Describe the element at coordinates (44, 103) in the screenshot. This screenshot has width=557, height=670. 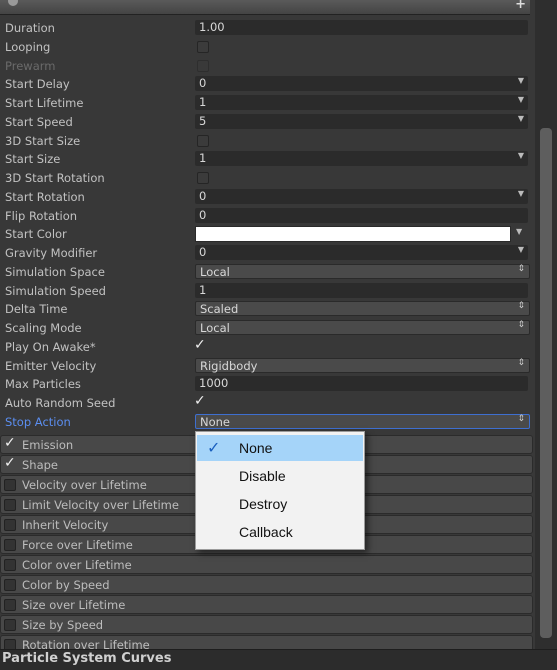
I see `property-label: Start Lifetime` at that location.